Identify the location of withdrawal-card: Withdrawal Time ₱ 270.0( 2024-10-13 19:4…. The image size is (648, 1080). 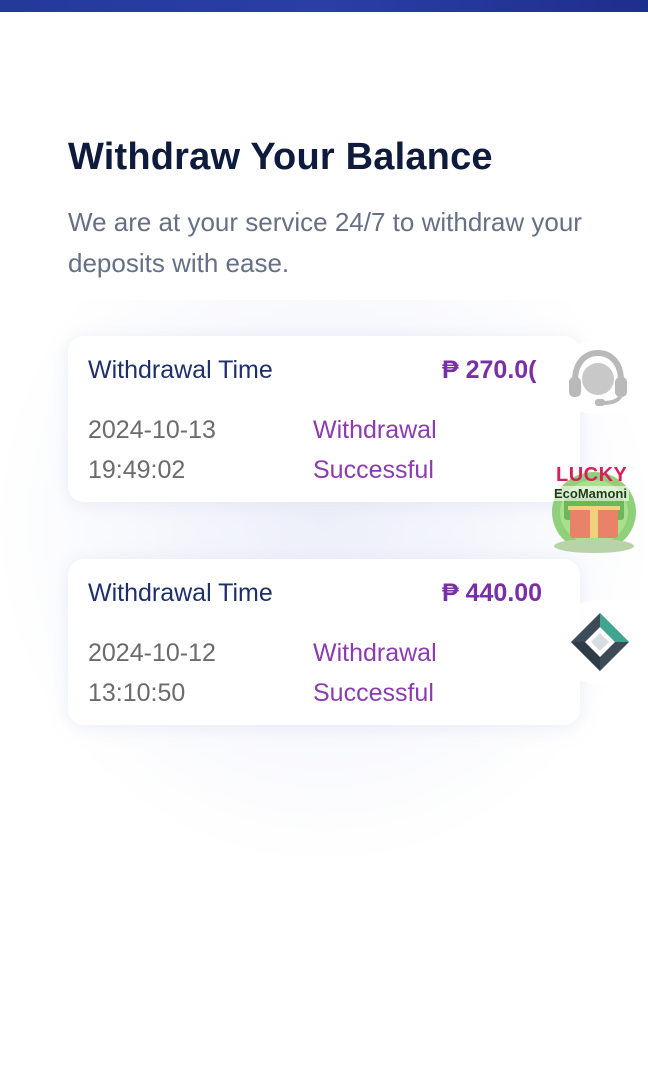
(324, 419).